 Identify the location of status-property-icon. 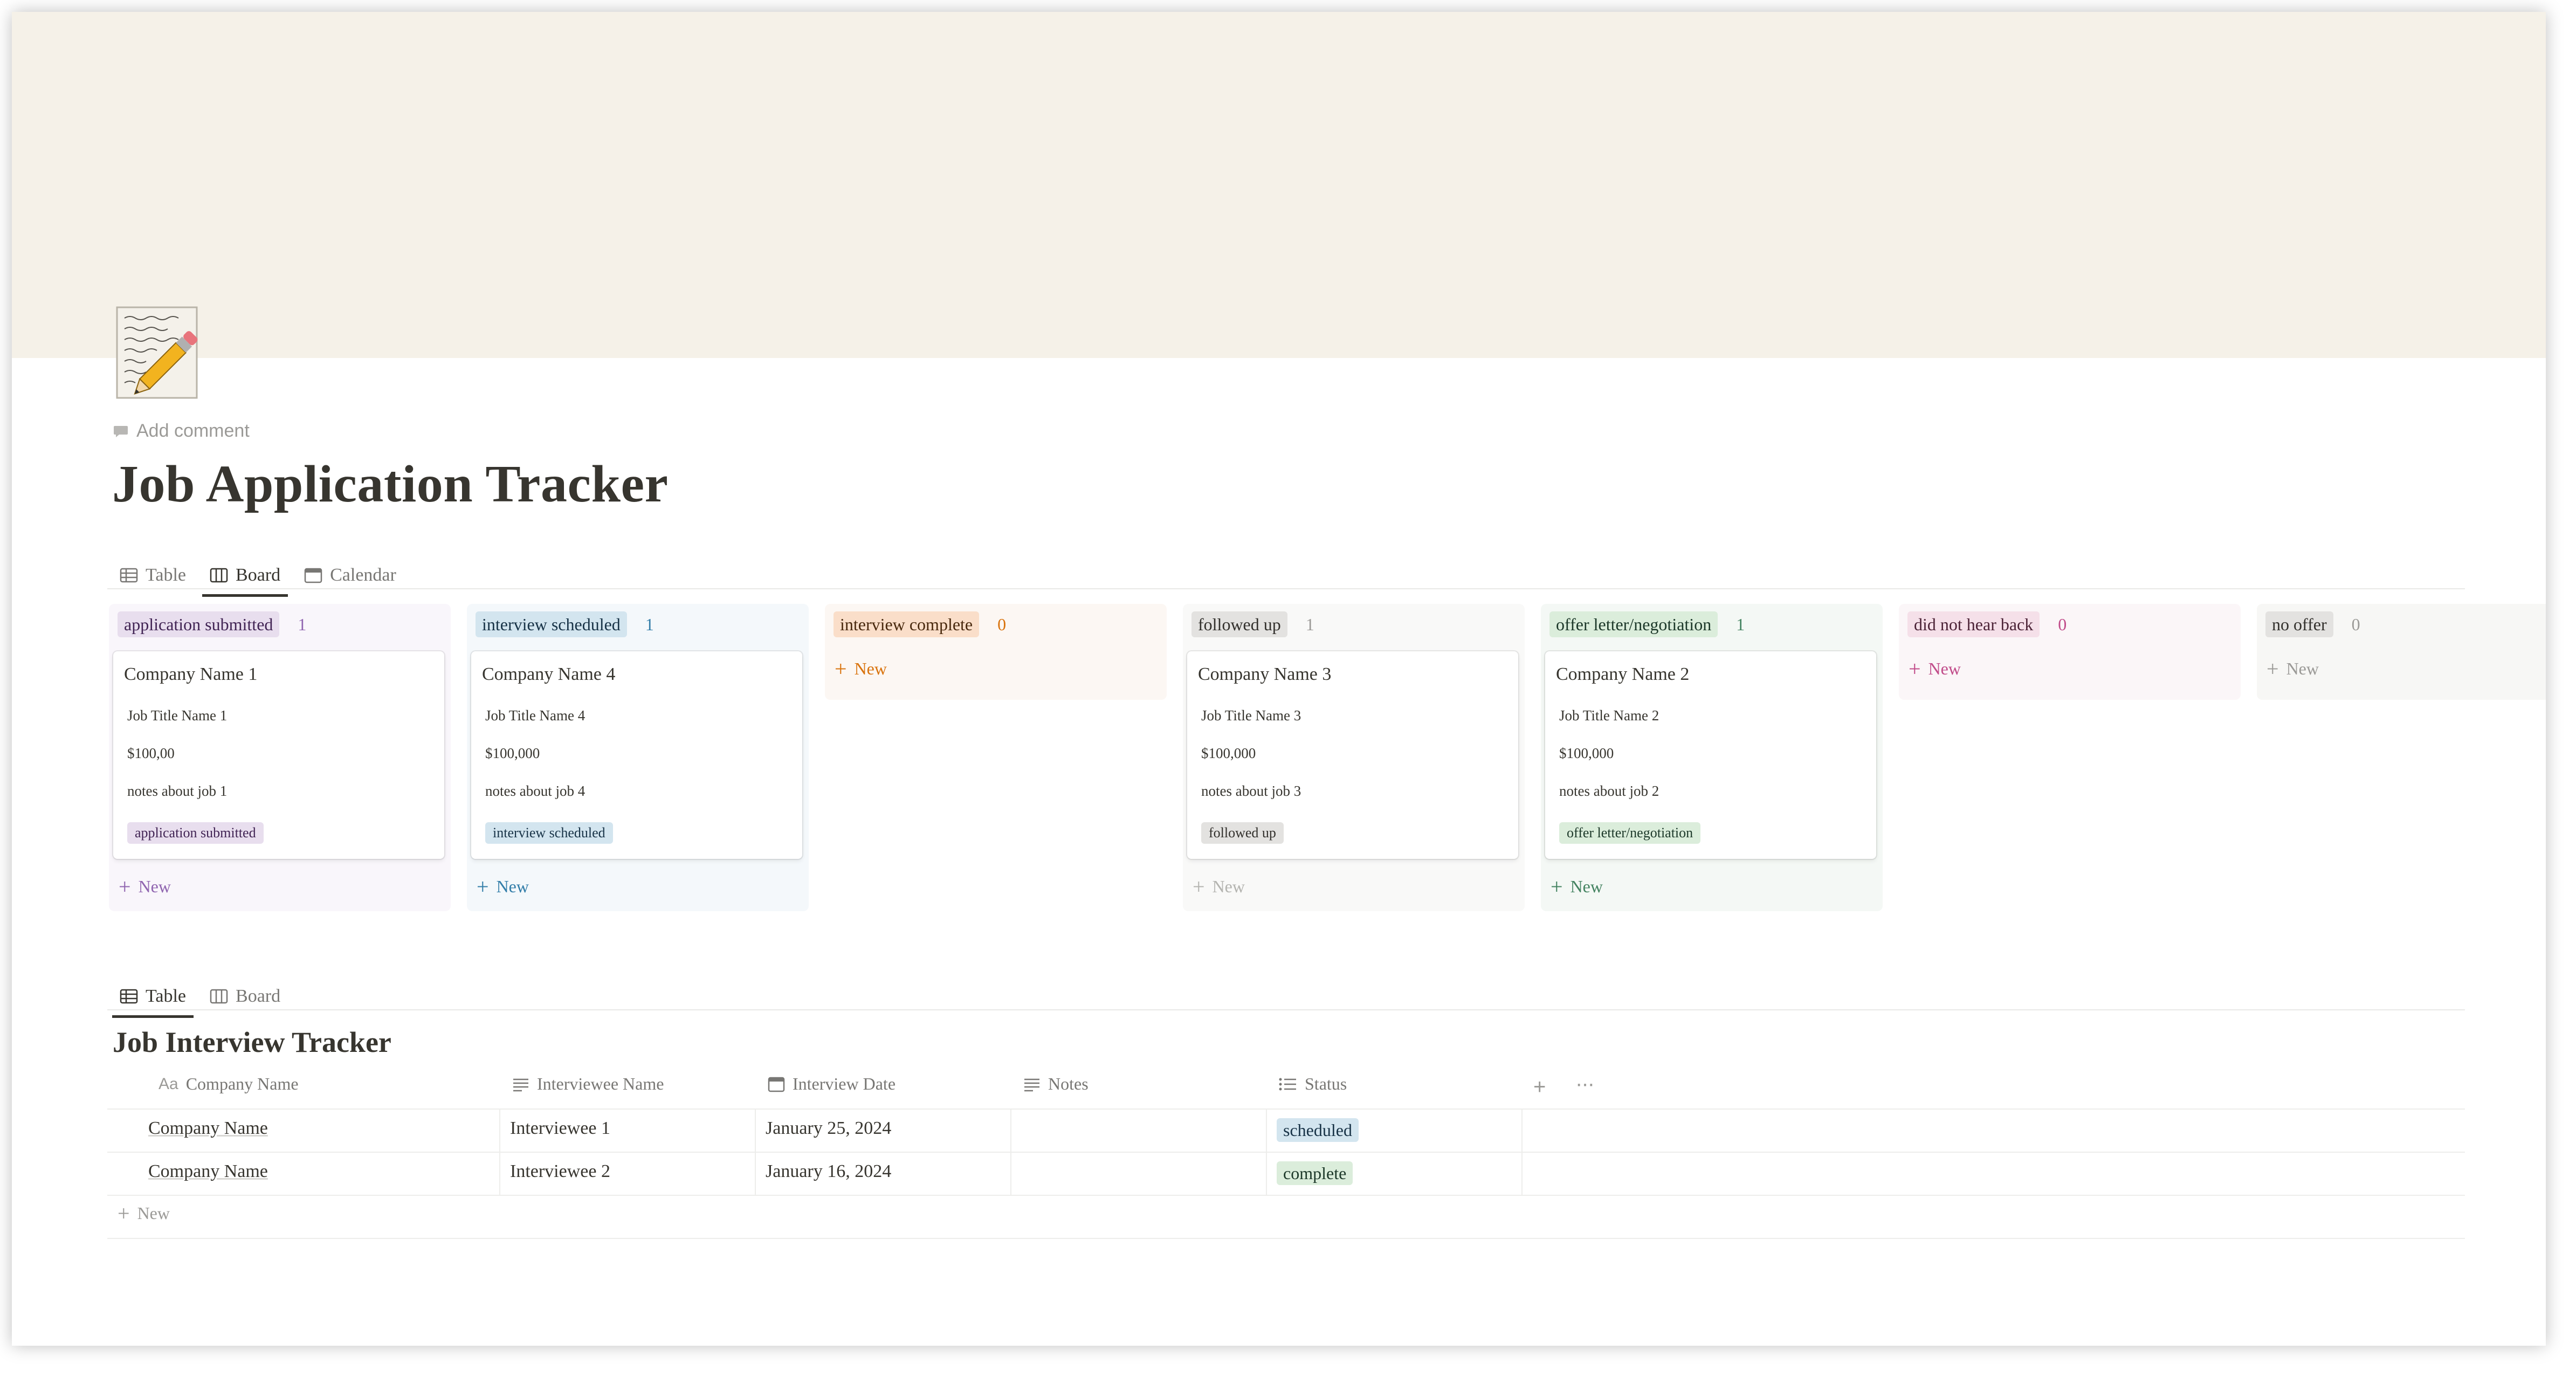
(1288, 1084).